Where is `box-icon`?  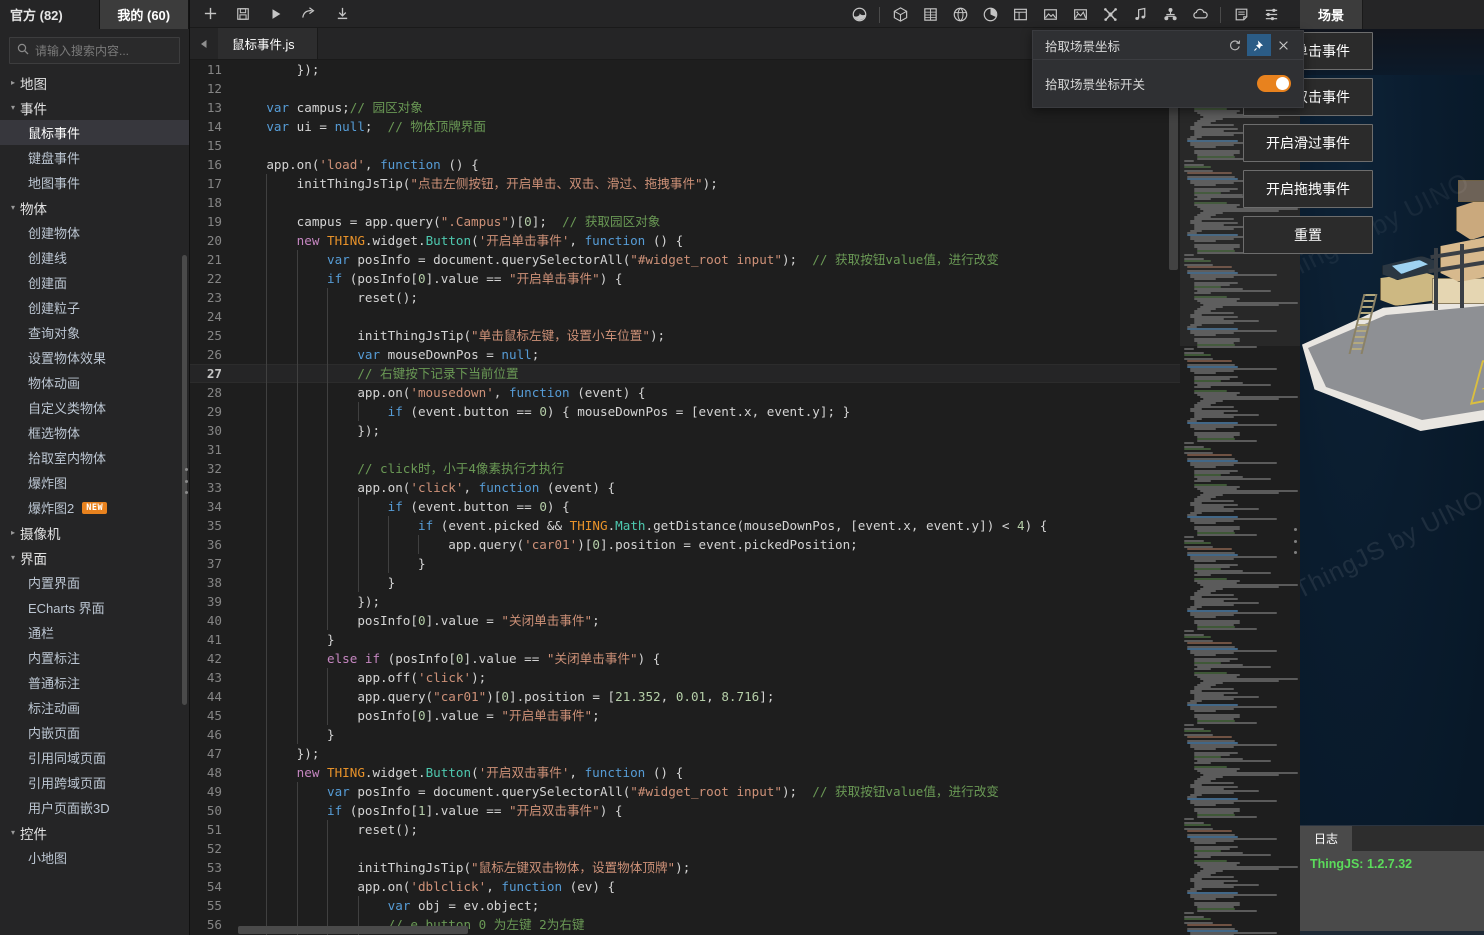
box-icon is located at coordinates (900, 15).